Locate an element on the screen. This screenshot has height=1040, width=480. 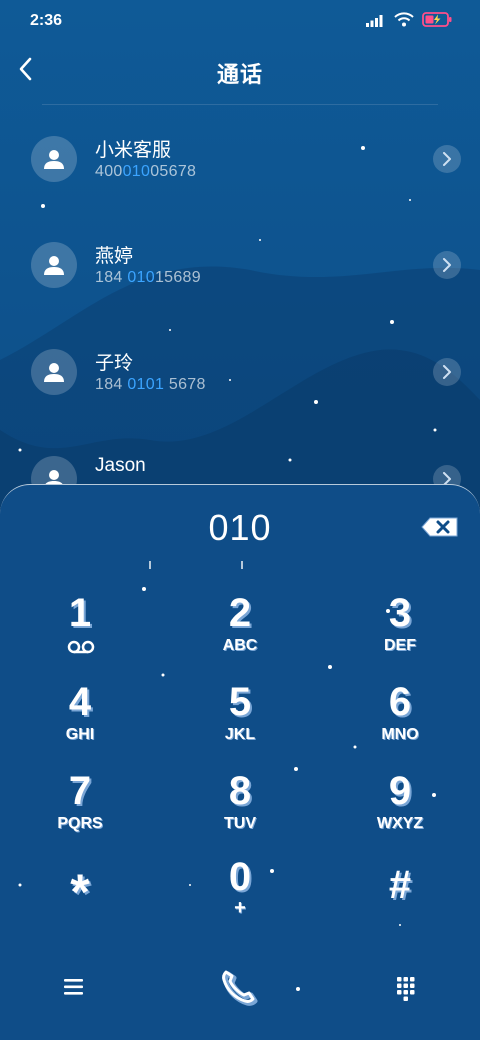
contact-item: 子玲 184 0101 5678 is located at coordinates (240, 371).